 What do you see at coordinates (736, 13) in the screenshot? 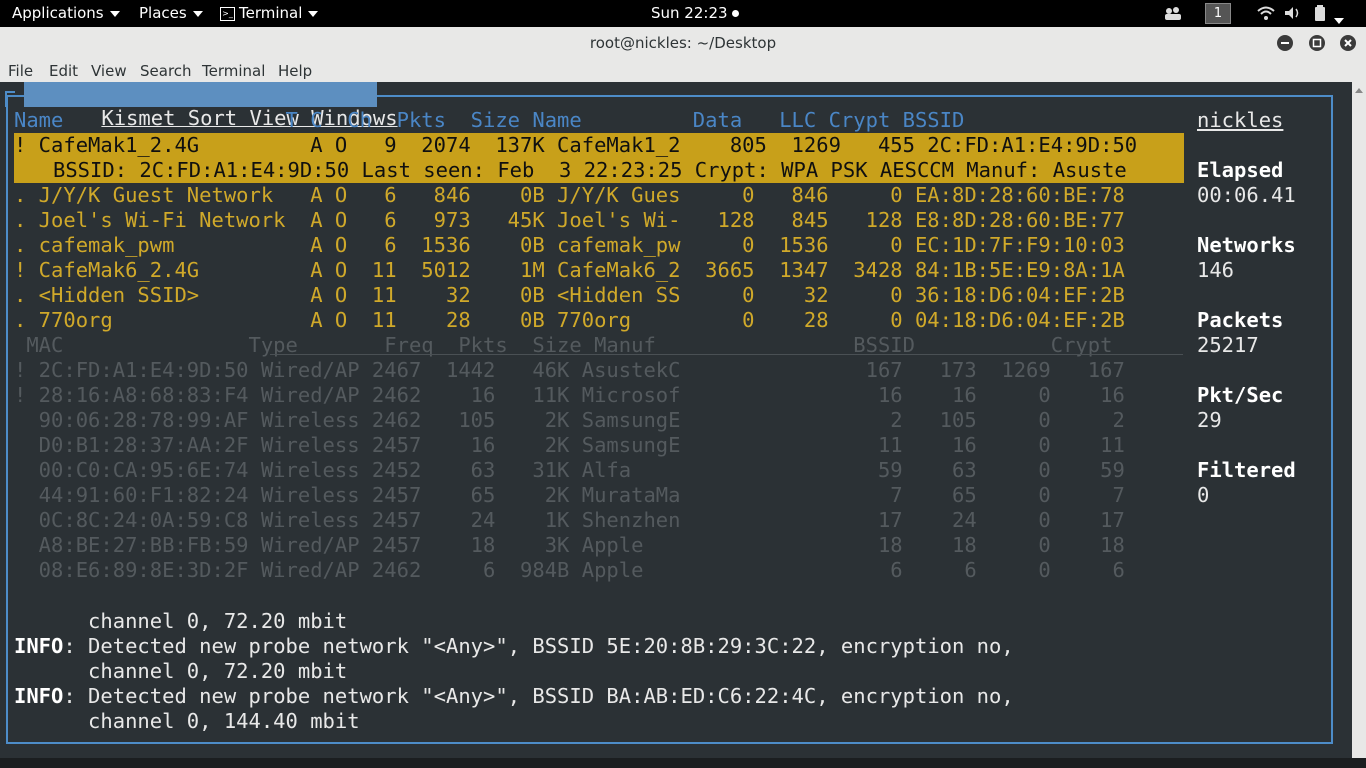
I see `notification-dot-icon` at bounding box center [736, 13].